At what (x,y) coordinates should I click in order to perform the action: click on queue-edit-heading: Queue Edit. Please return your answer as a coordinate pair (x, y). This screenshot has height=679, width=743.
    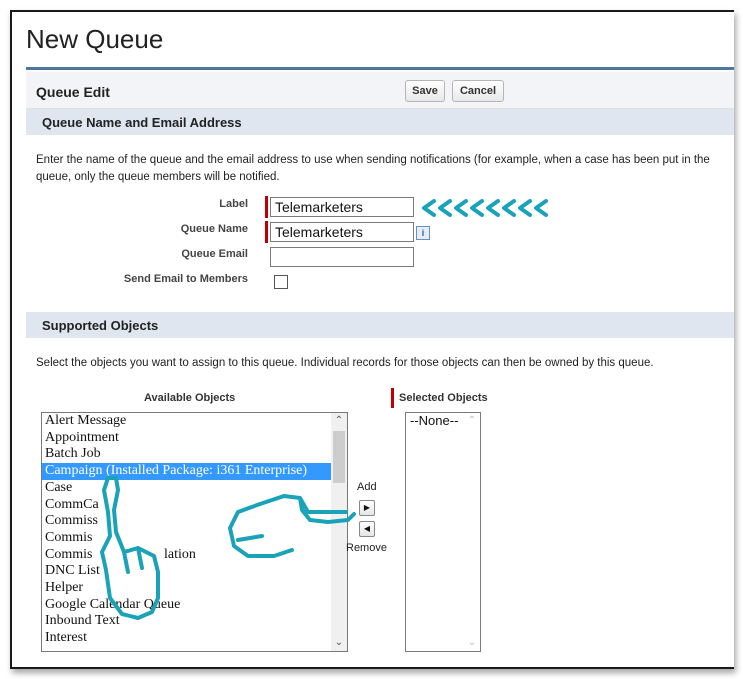
    Looking at the image, I should click on (73, 92).